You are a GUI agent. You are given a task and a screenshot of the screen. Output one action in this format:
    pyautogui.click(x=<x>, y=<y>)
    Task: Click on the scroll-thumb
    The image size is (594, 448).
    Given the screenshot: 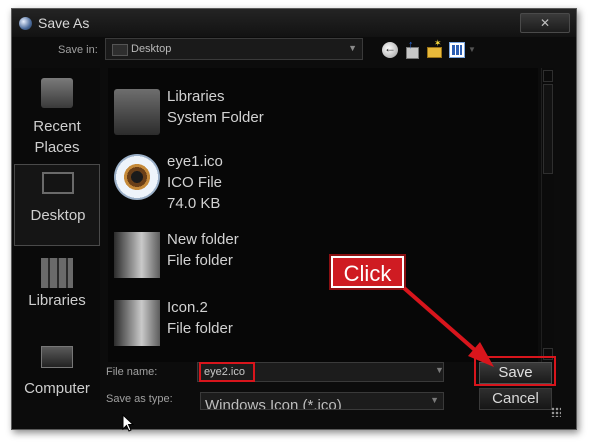 What is the action you would take?
    pyautogui.click(x=548, y=129)
    